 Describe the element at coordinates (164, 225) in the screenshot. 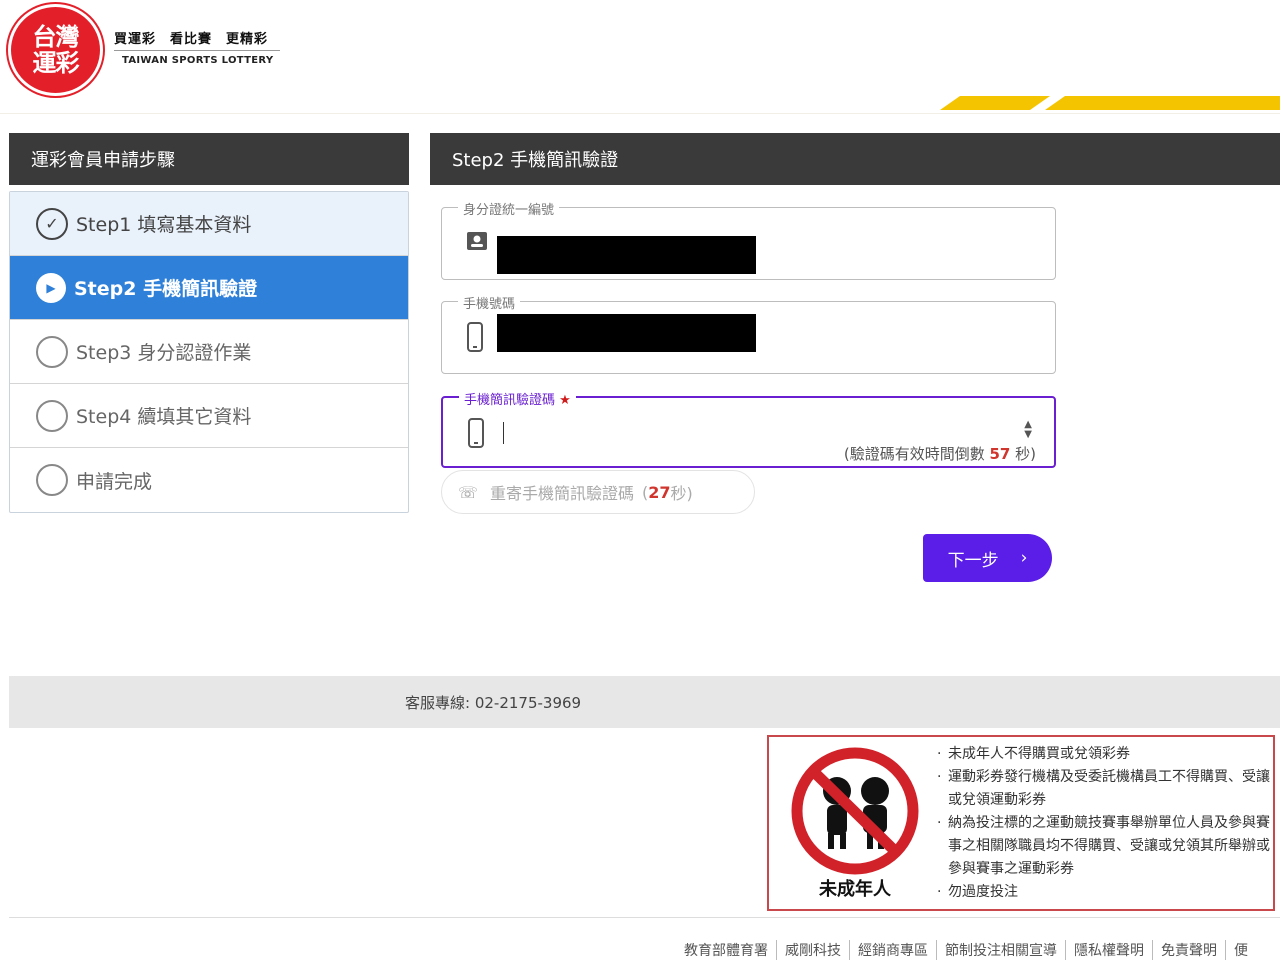

I see `step-1-label: Step1 填寫基本資料` at that location.